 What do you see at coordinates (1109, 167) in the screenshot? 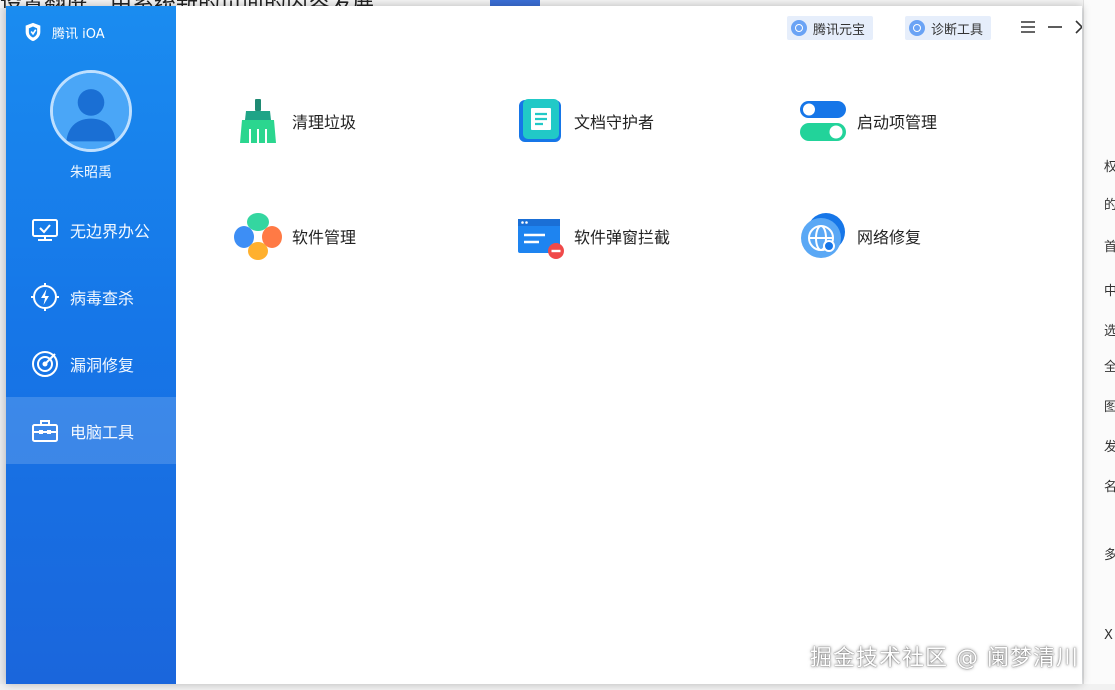
I see `background-char: 权` at bounding box center [1109, 167].